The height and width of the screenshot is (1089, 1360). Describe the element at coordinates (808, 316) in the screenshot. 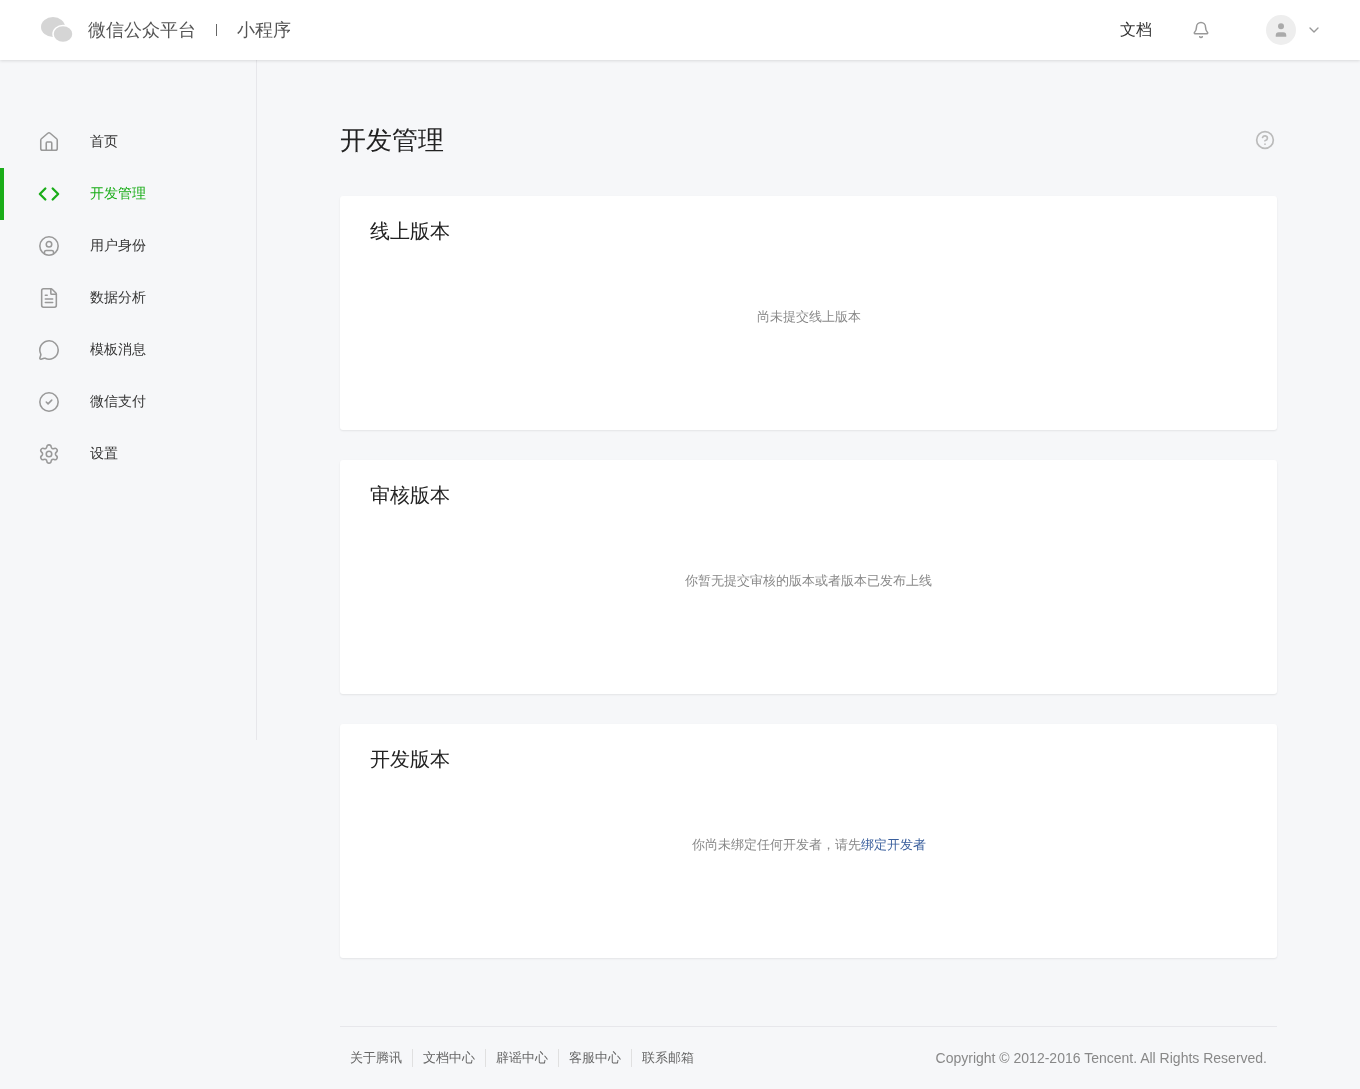

I see `empty-message: 尚未提交线上版本` at that location.